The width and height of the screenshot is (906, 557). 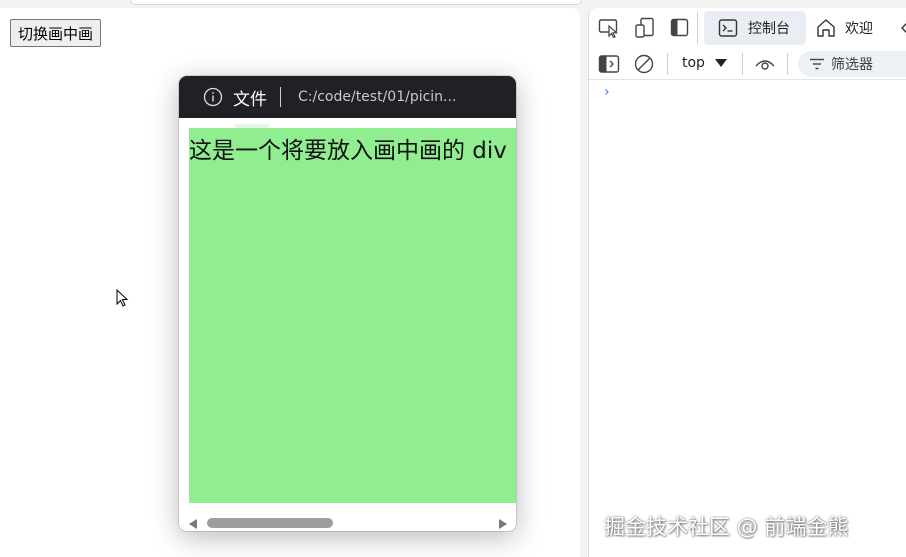 I want to click on live-expression-eye-icon, so click(x=765, y=64).